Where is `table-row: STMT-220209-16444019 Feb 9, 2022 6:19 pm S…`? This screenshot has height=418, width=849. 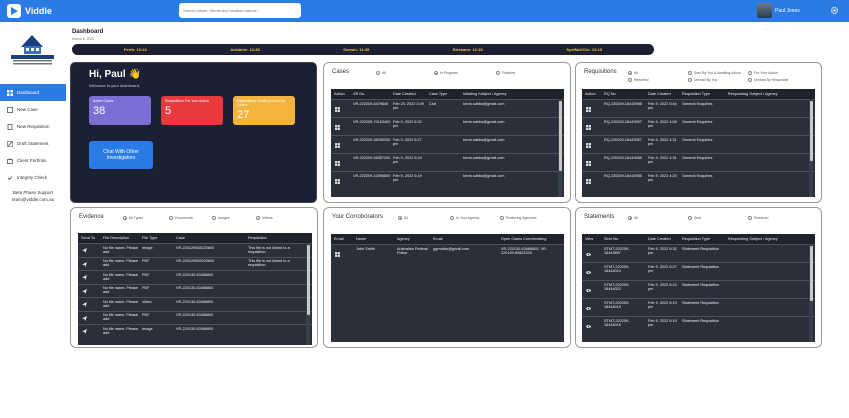
table-row: STMT-220209-16444019 Feb 9, 2022 6:19 pm S… is located at coordinates (698, 307).